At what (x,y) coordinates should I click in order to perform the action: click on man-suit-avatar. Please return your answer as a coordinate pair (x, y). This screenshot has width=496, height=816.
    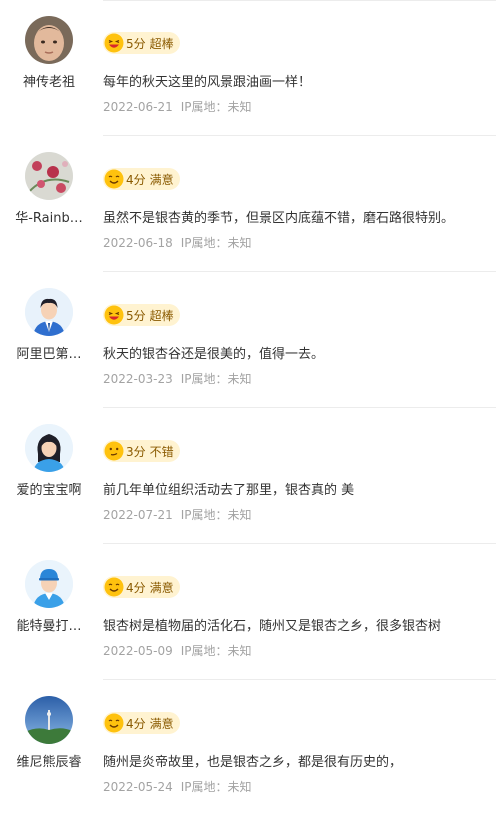
    Looking at the image, I should click on (49, 312).